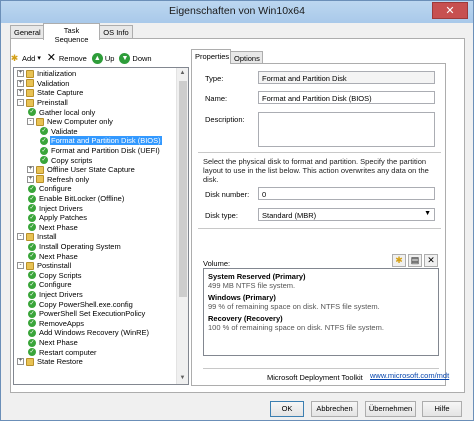 This screenshot has height=421, width=474. What do you see at coordinates (50, 93) in the screenshot?
I see `tree-group: + State Capture` at bounding box center [50, 93].